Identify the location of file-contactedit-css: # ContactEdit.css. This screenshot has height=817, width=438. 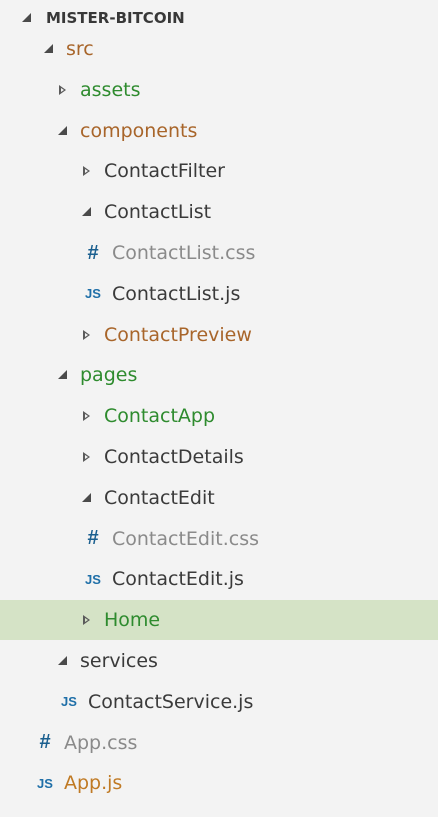
(219, 539).